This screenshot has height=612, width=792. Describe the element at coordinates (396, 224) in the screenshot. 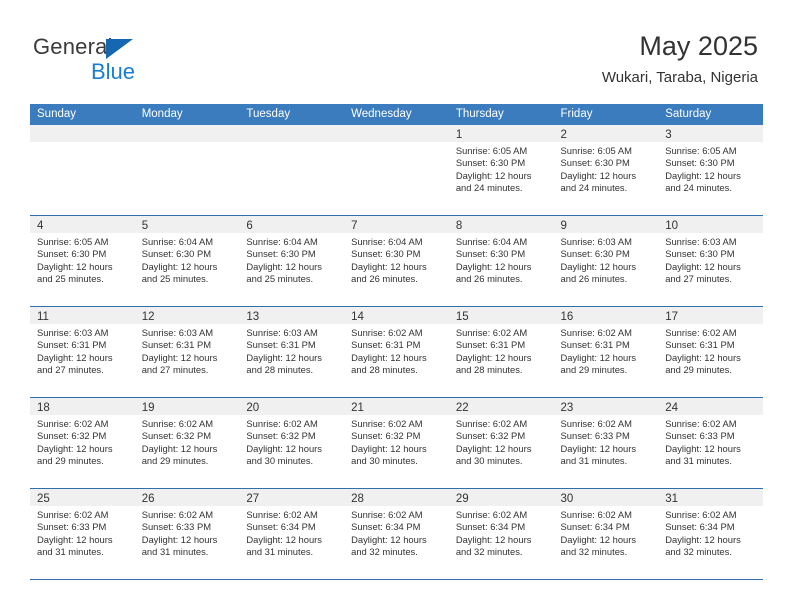

I see `day-number-band: 7` at that location.